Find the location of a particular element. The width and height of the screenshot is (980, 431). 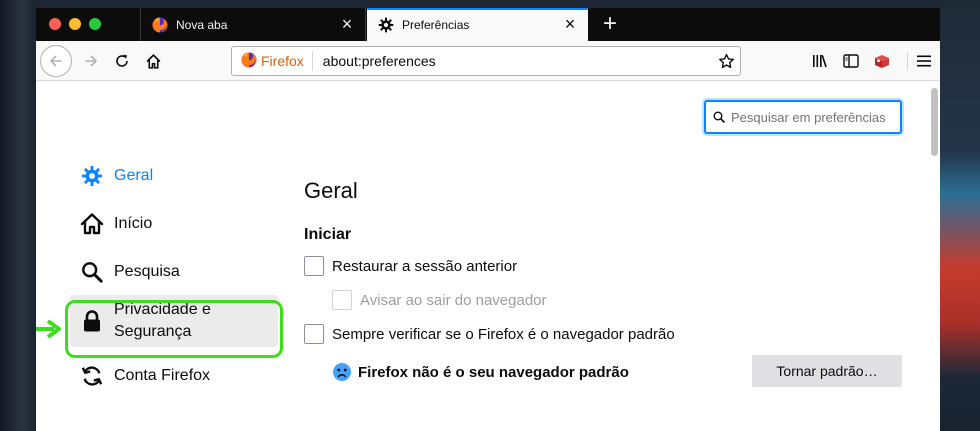

url-text: about:preferences is located at coordinates (512, 61).